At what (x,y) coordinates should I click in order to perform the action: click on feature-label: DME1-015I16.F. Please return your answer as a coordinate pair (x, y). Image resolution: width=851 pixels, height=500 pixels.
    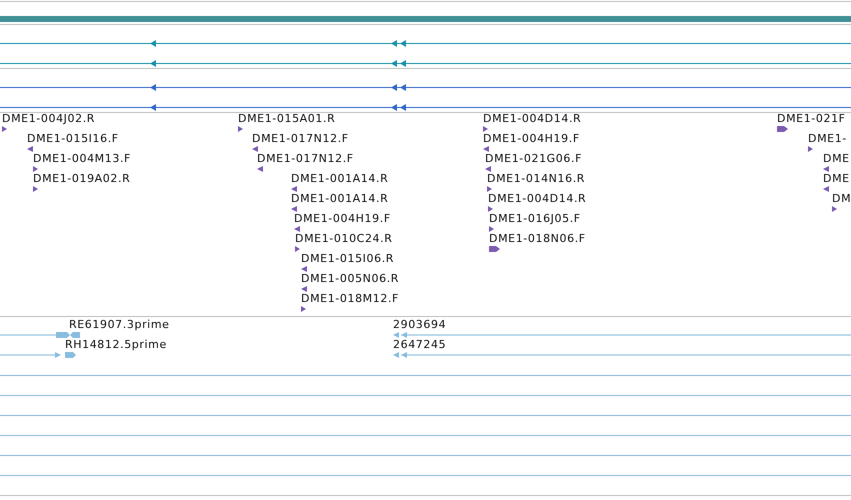
    Looking at the image, I should click on (73, 138).